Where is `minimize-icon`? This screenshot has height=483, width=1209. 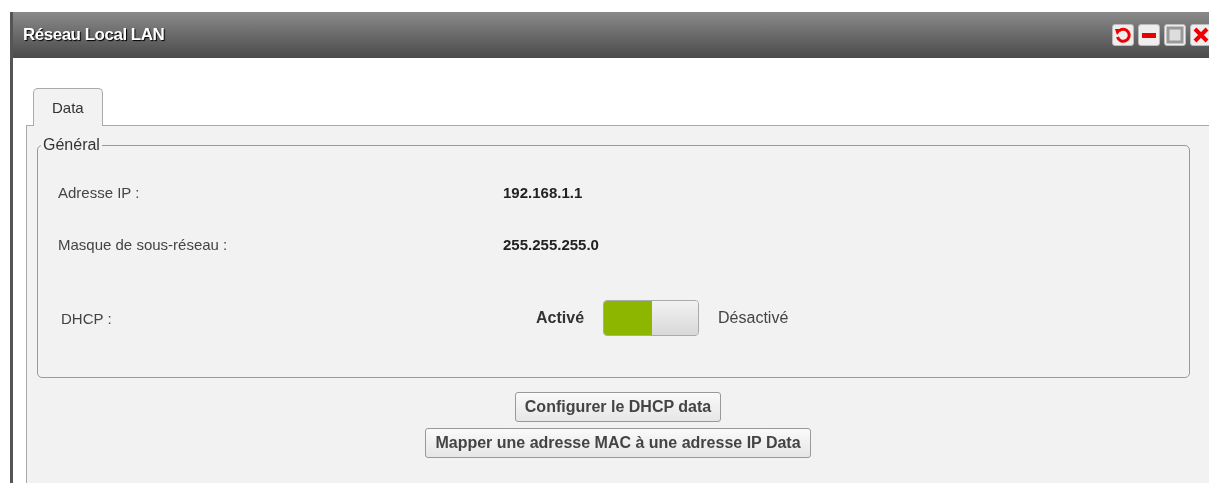
minimize-icon is located at coordinates (1149, 35).